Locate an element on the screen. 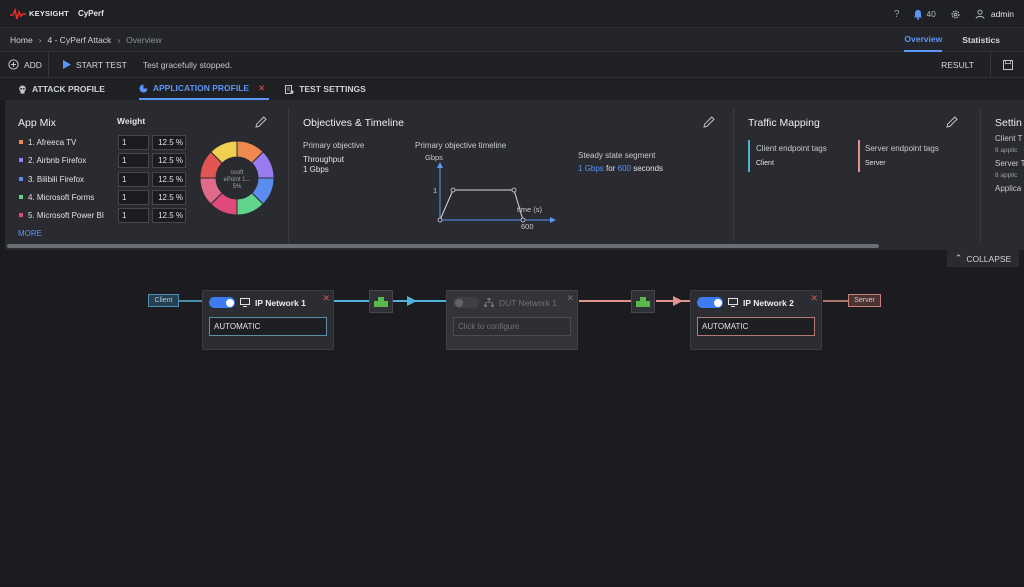  timeline-x-tick: 600 is located at coordinates (527, 226).